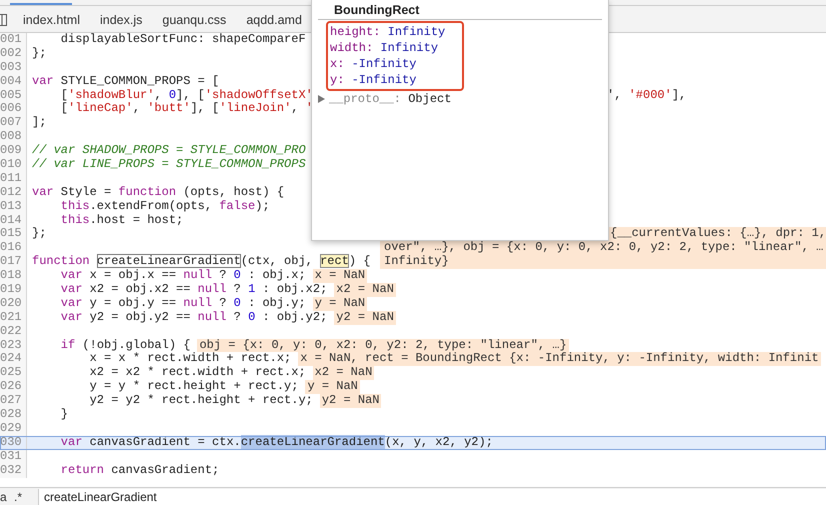  What do you see at coordinates (125, 345) in the screenshot?
I see `code-line: if (!obj.global) {` at bounding box center [125, 345].